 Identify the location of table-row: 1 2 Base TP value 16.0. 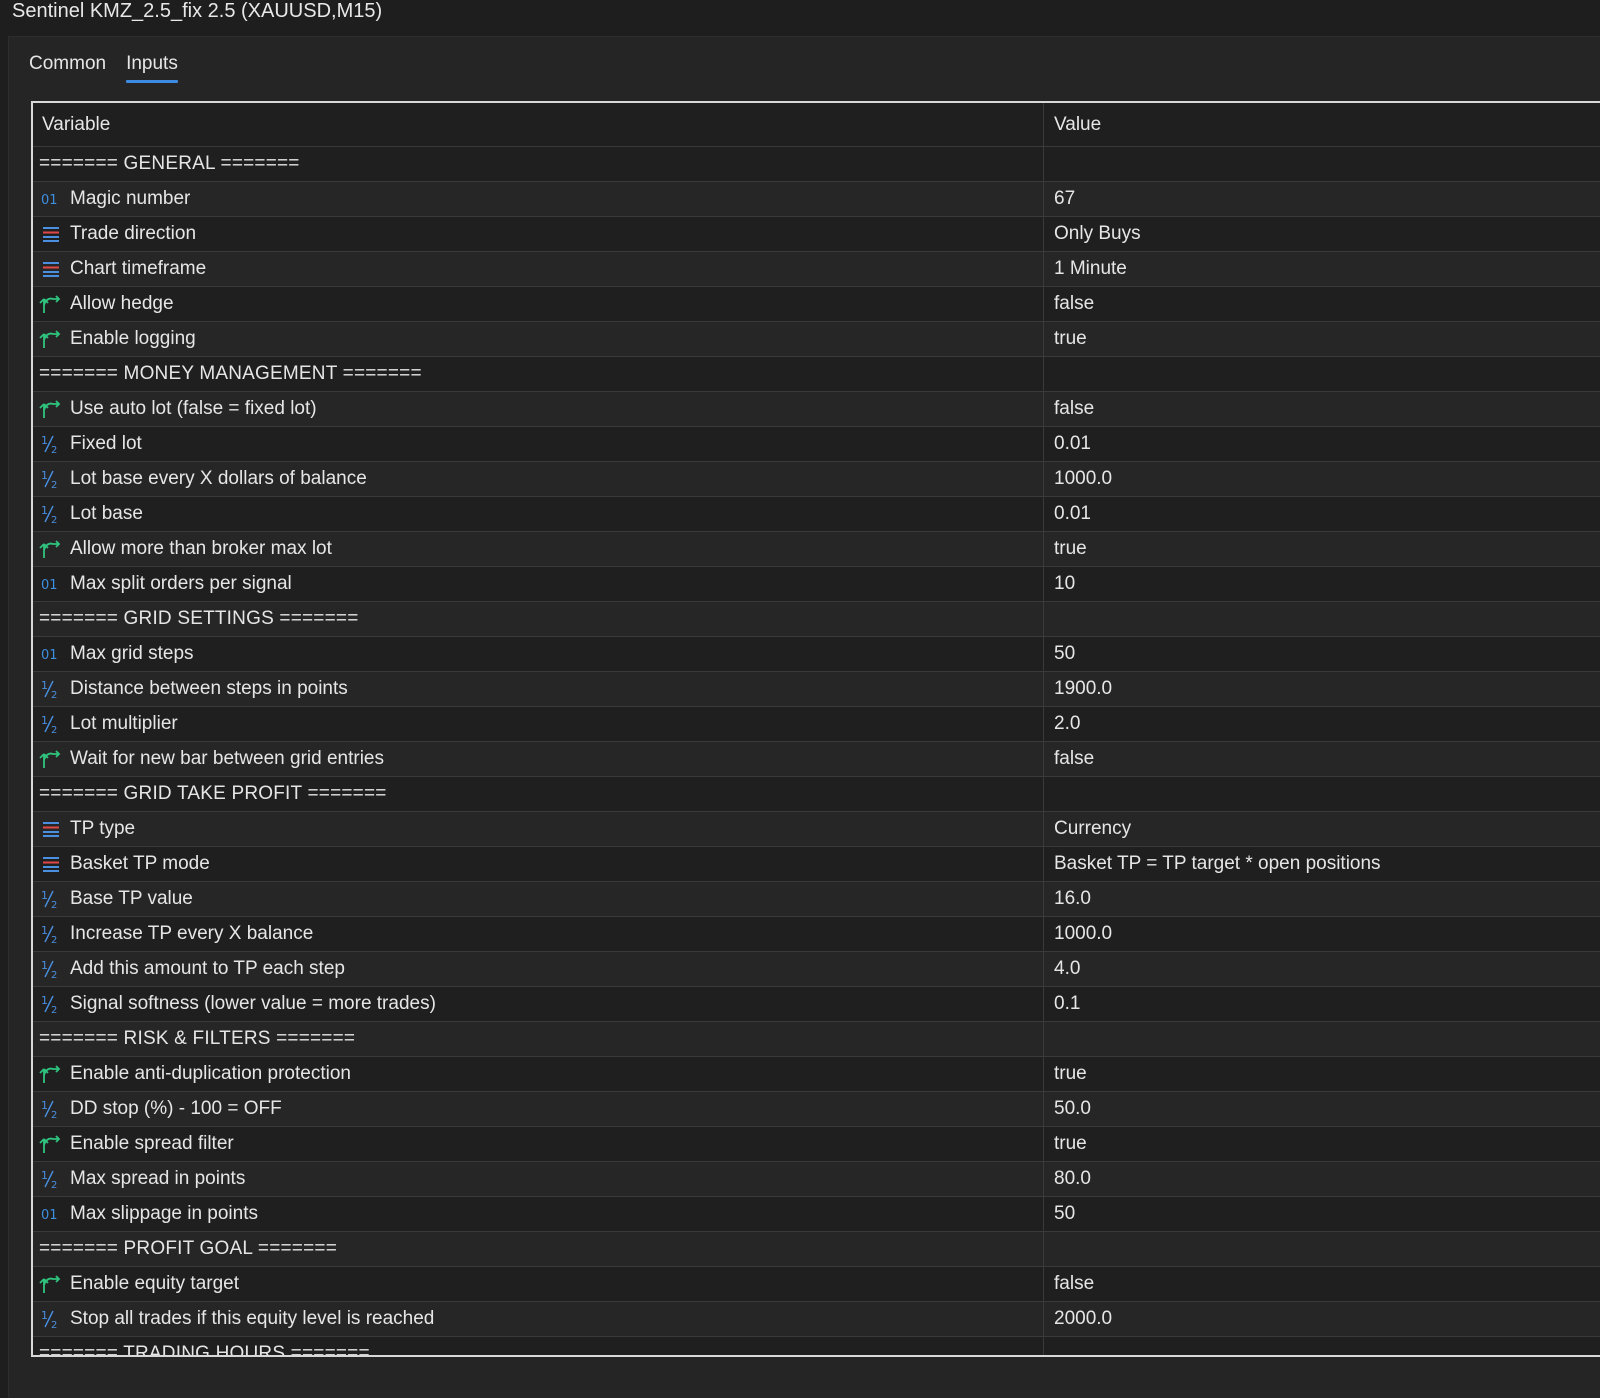
(816, 899).